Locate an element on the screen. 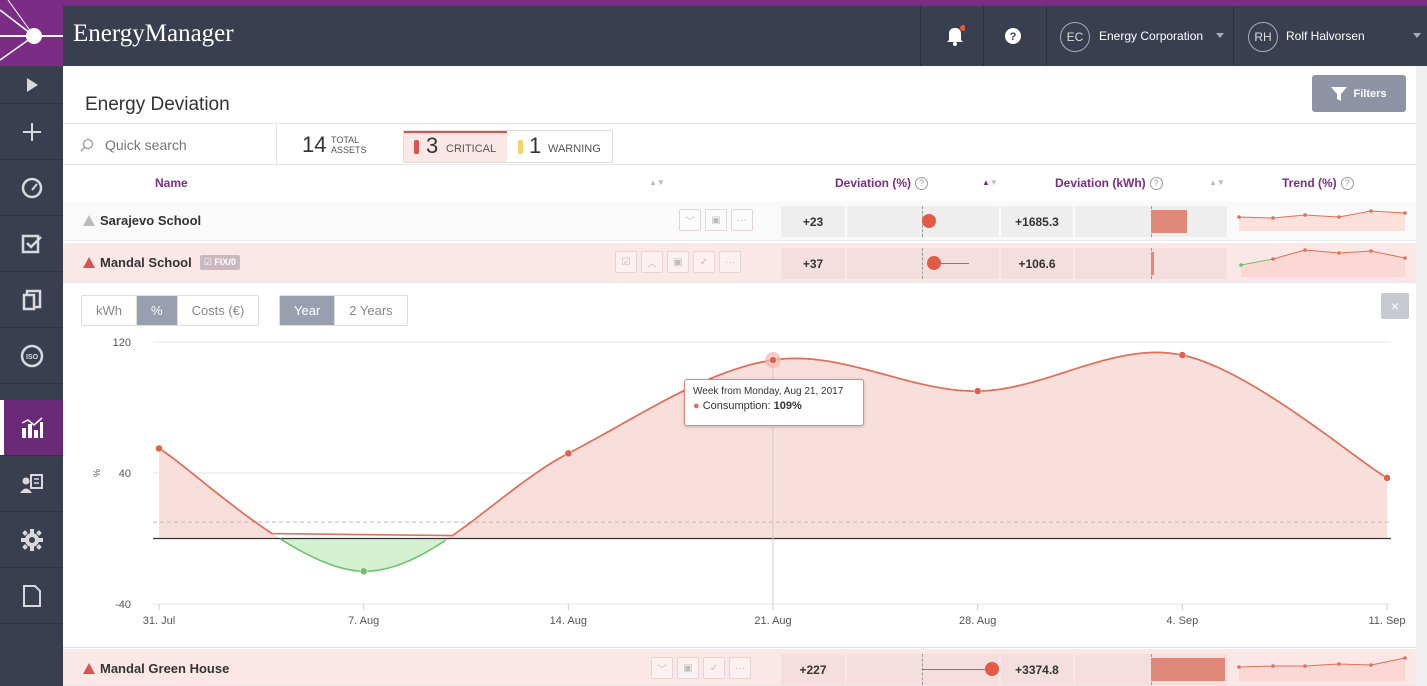  sidebar-item-settings is located at coordinates (31, 540).